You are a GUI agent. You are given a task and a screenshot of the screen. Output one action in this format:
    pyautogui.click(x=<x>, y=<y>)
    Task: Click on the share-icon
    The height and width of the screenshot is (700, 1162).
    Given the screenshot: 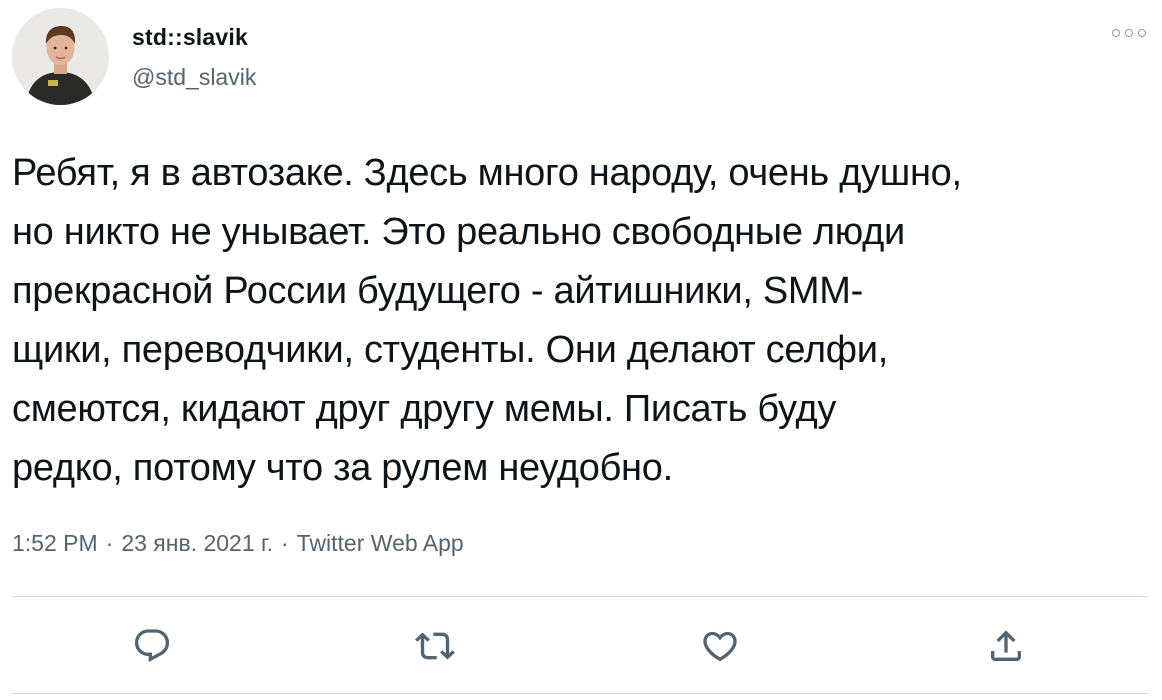 What is the action you would take?
    pyautogui.click(x=1006, y=645)
    